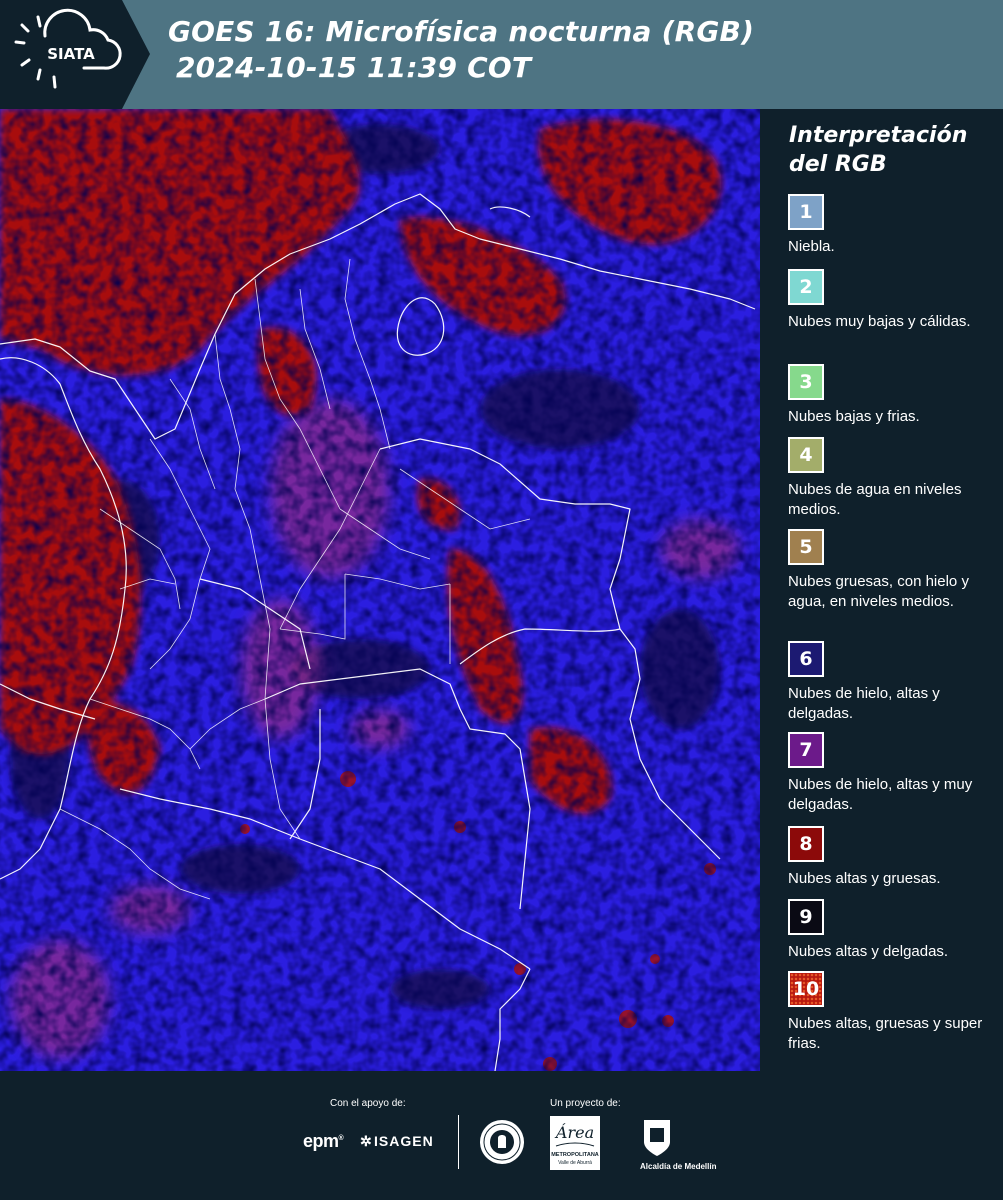 The height and width of the screenshot is (1200, 1003). What do you see at coordinates (71, 54) in the screenshot?
I see `svg-text: SIATA` at bounding box center [71, 54].